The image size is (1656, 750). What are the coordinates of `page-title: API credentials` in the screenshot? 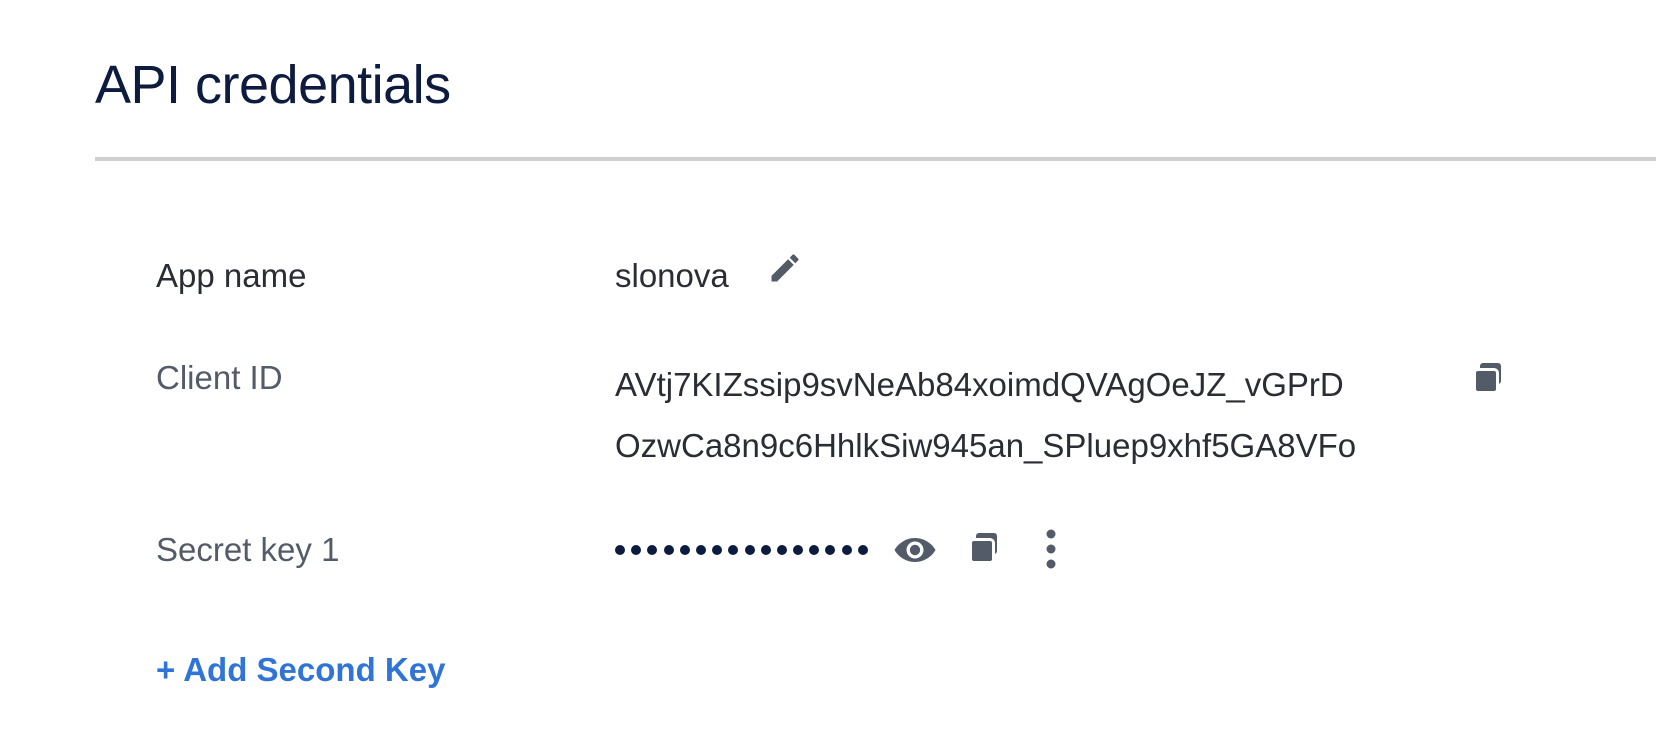 It's located at (273, 85).